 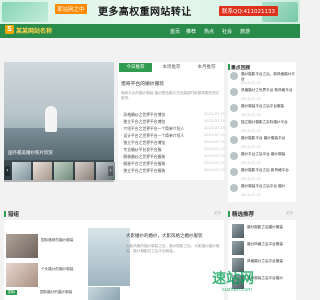 I want to click on sidebar-item: 婚纱摄影平台 婚纱服装平台 2023-07-15, so click(x=263, y=143).